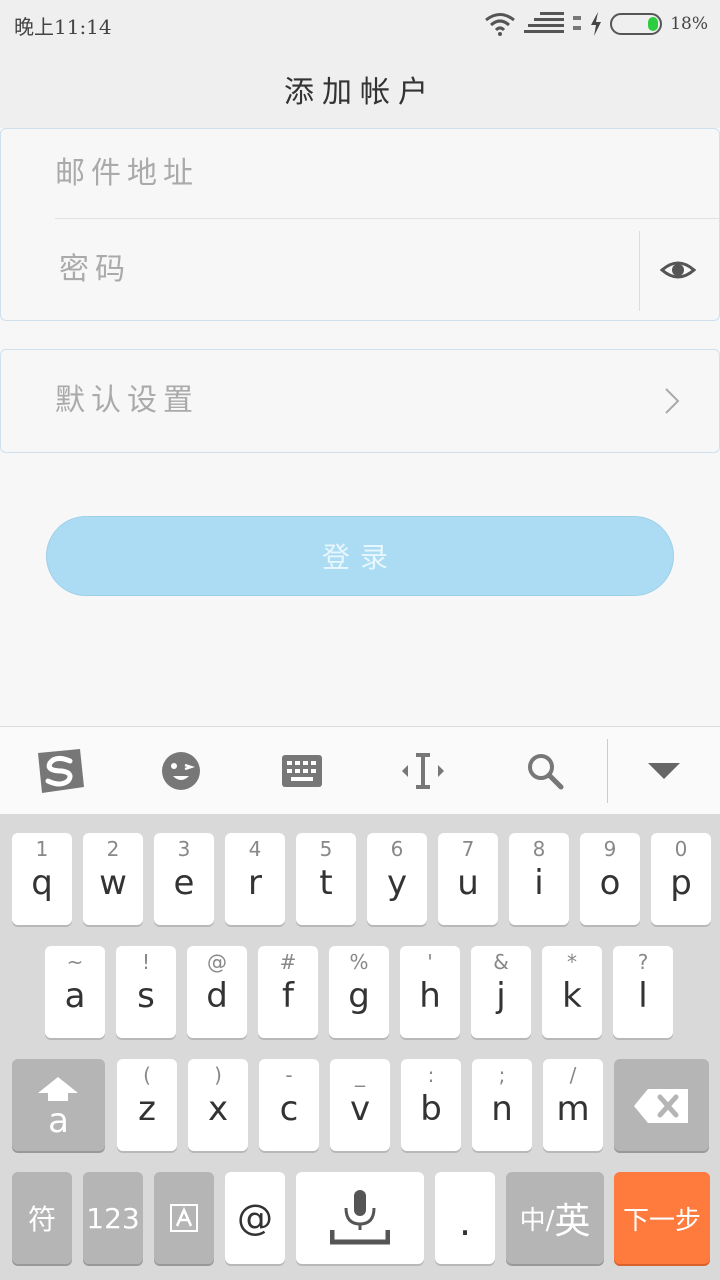 The height and width of the screenshot is (1280, 720). I want to click on key-label: f, so click(288, 996).